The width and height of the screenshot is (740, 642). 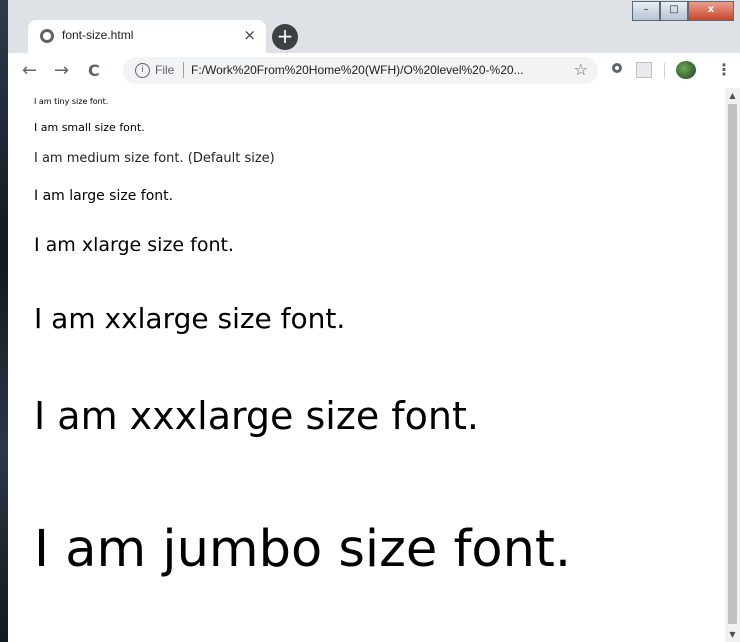 I want to click on circle-extension-icon, so click(x=617, y=68).